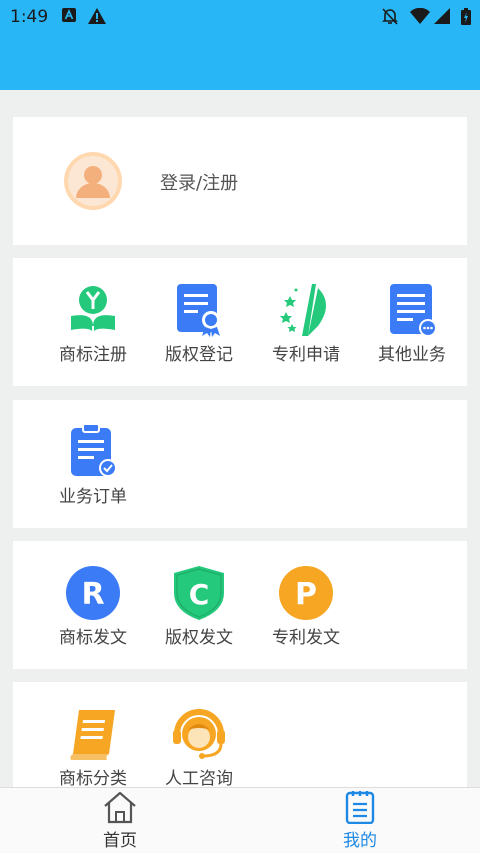 The image size is (480, 853). Describe the element at coordinates (93, 638) in the screenshot. I see `document-label: 商标发文` at that location.